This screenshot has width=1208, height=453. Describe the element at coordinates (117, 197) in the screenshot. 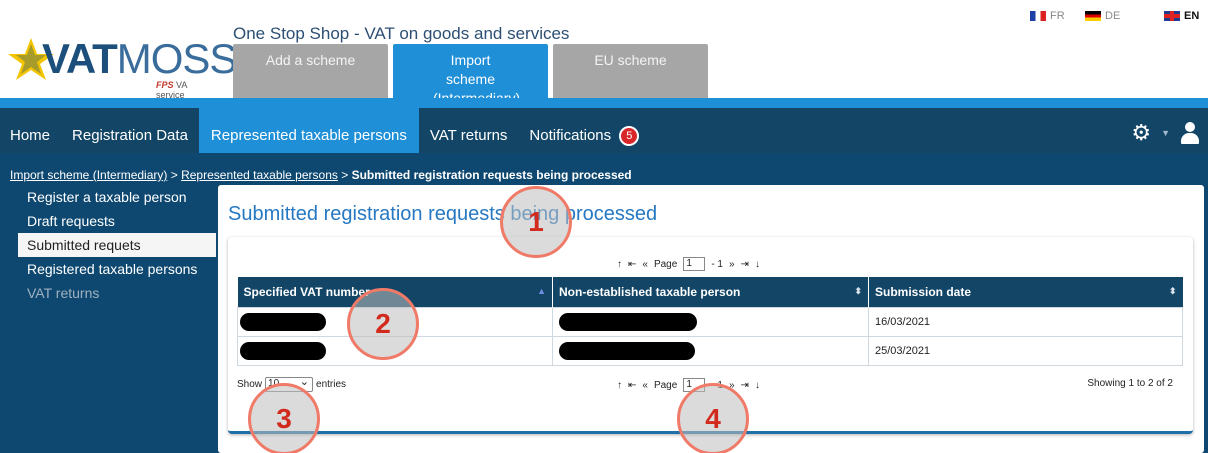

I see `sidebar-item-register: Register a taxable person` at that location.